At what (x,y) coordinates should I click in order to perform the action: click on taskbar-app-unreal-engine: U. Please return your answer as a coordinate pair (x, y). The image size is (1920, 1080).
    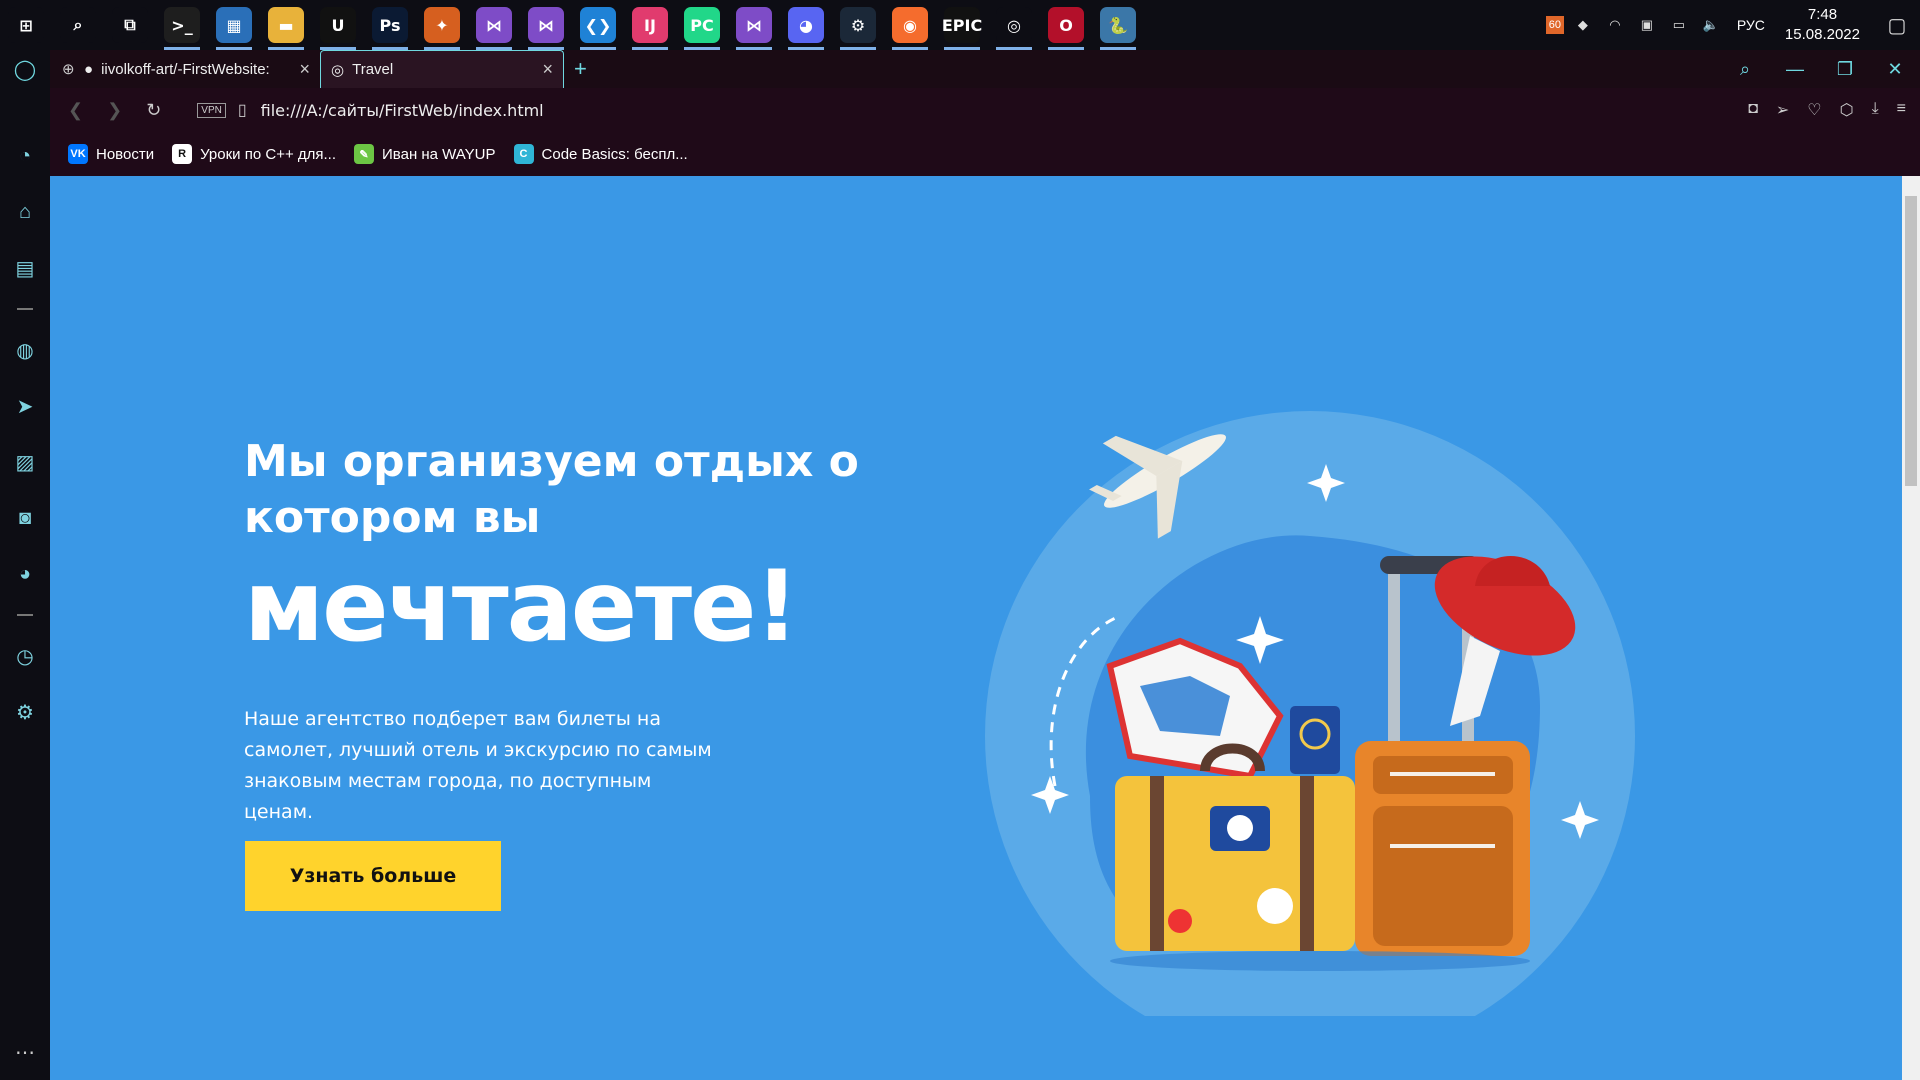
    Looking at the image, I should click on (338, 25).